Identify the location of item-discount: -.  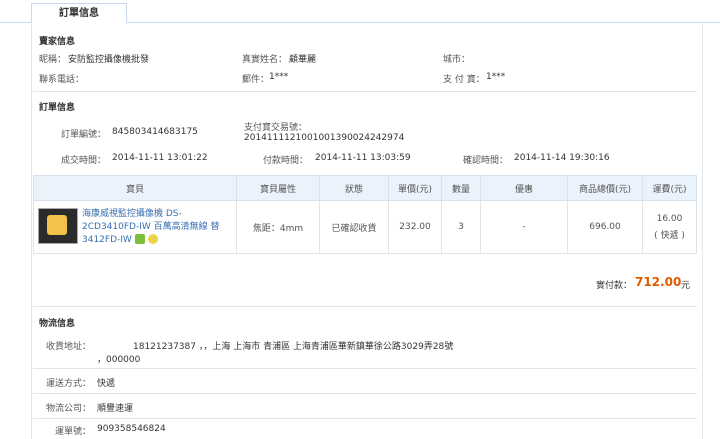
(524, 227).